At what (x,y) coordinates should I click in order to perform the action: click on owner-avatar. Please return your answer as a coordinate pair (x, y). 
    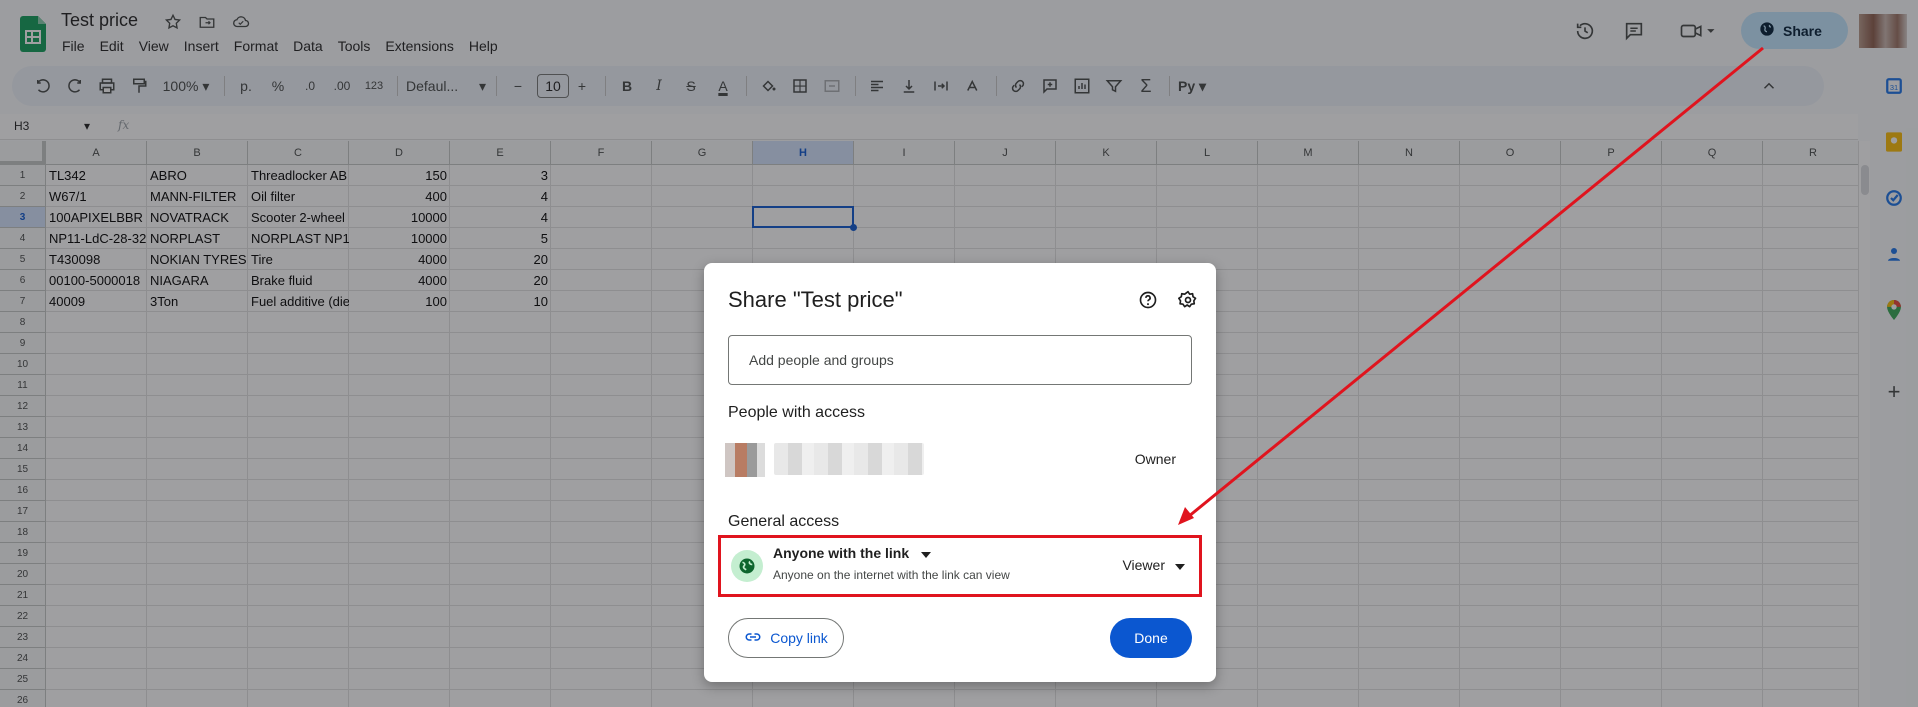
    Looking at the image, I should click on (745, 460).